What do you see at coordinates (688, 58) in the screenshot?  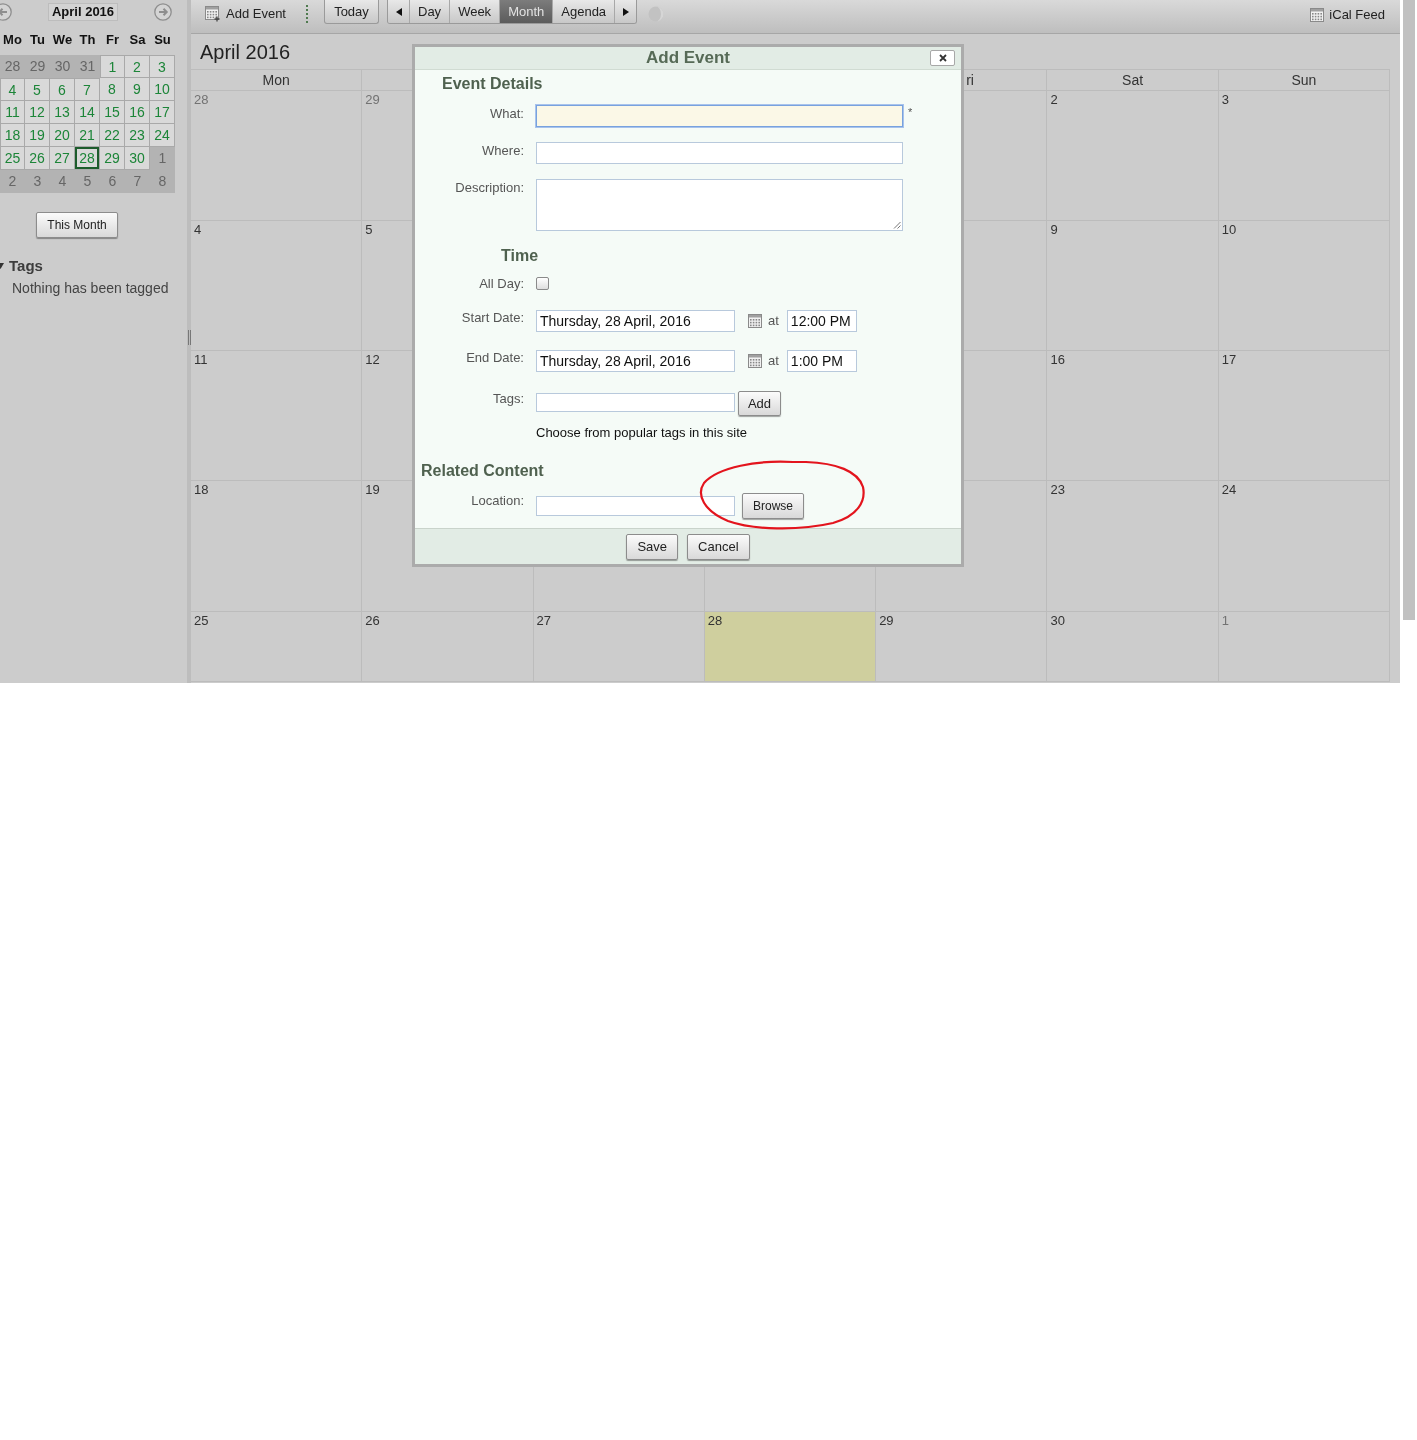 I see `dialog-title: Add Event` at bounding box center [688, 58].